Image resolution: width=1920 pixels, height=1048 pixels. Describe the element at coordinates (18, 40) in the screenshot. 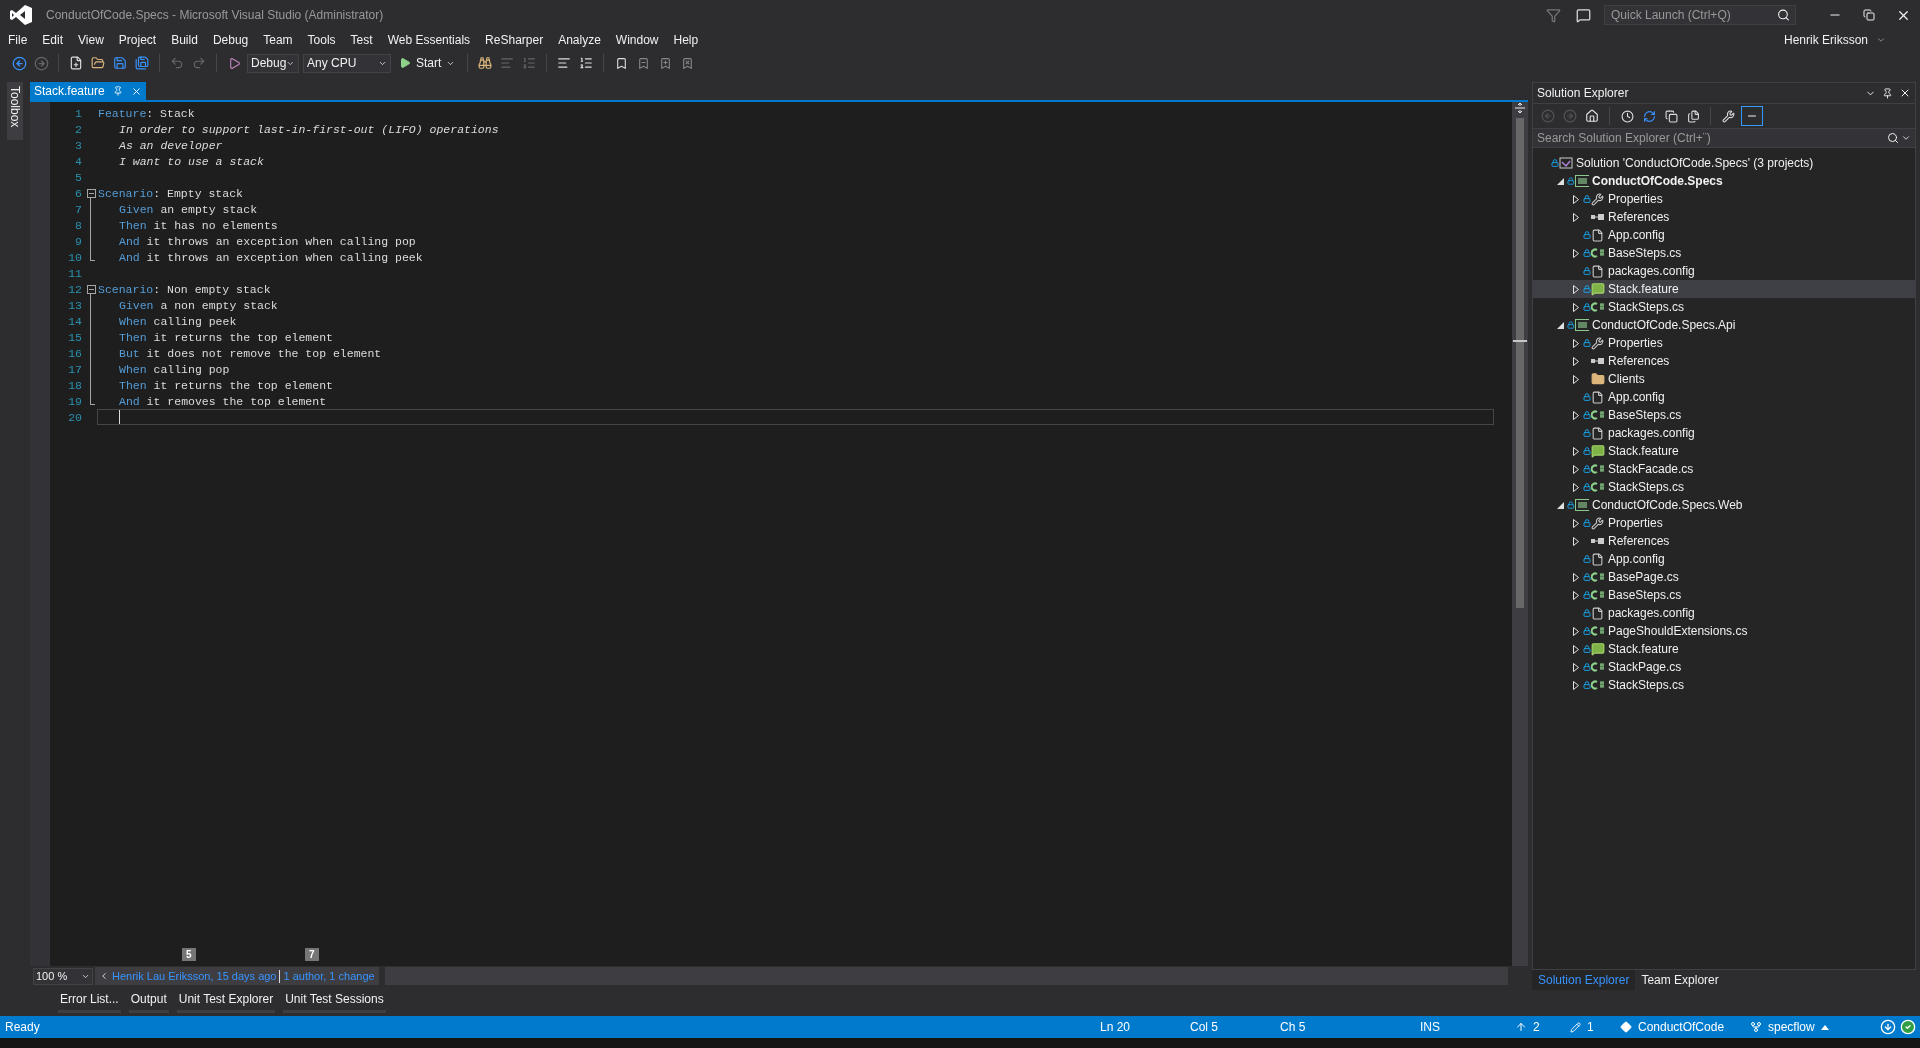

I see `menu-item: File` at that location.